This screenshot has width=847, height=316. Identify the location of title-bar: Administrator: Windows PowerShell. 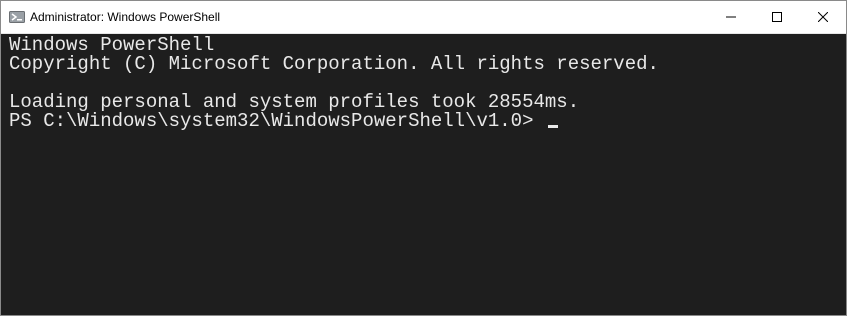
(423, 17).